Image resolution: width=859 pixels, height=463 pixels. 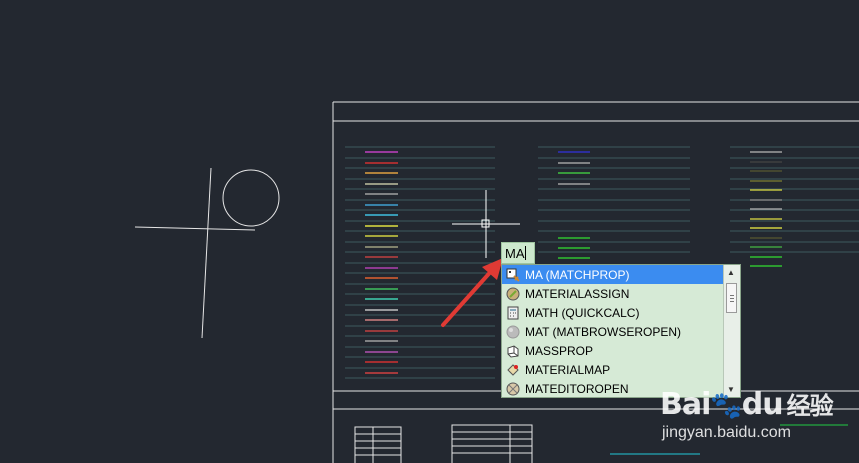 I want to click on autocomplete-item: MAT (MATBROWSEROPEN), so click(x=613, y=331).